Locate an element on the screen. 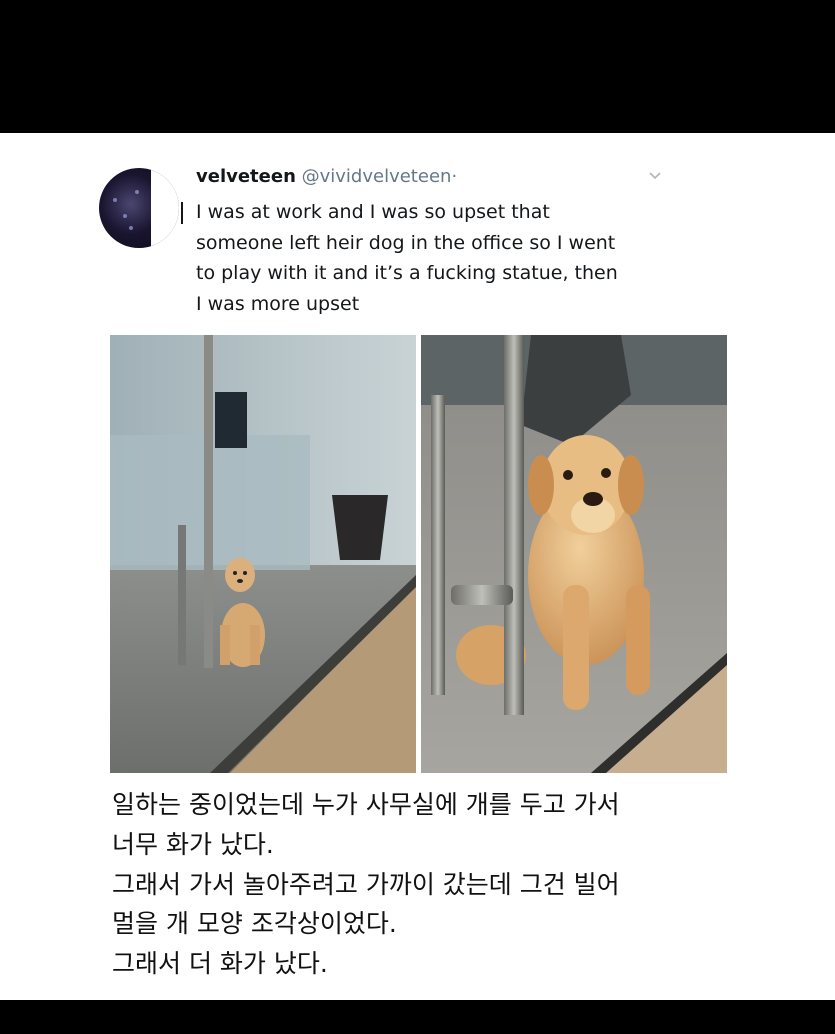  caption-line-1: 일하는 중이었는데 누가 사무실에 개를 두고 가서 is located at coordinates (366, 804).